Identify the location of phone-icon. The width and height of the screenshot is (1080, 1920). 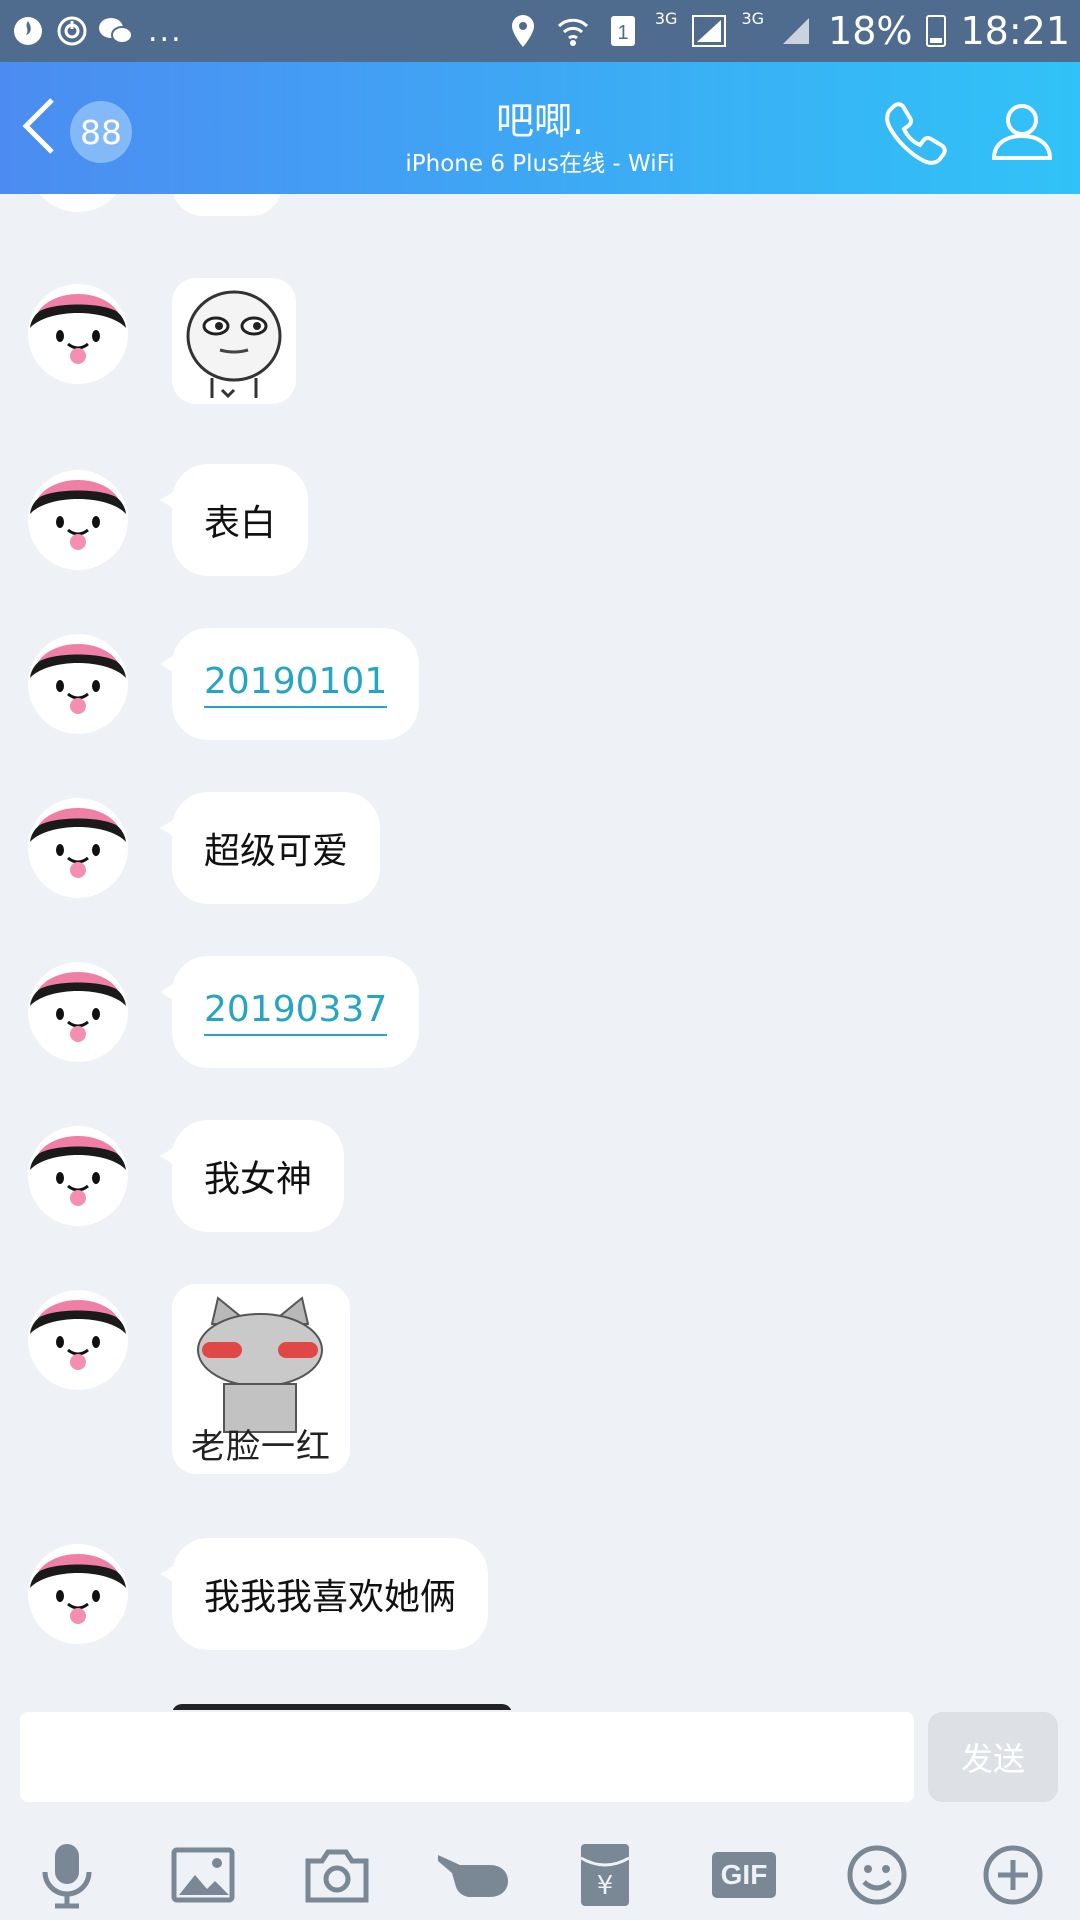
(916, 133).